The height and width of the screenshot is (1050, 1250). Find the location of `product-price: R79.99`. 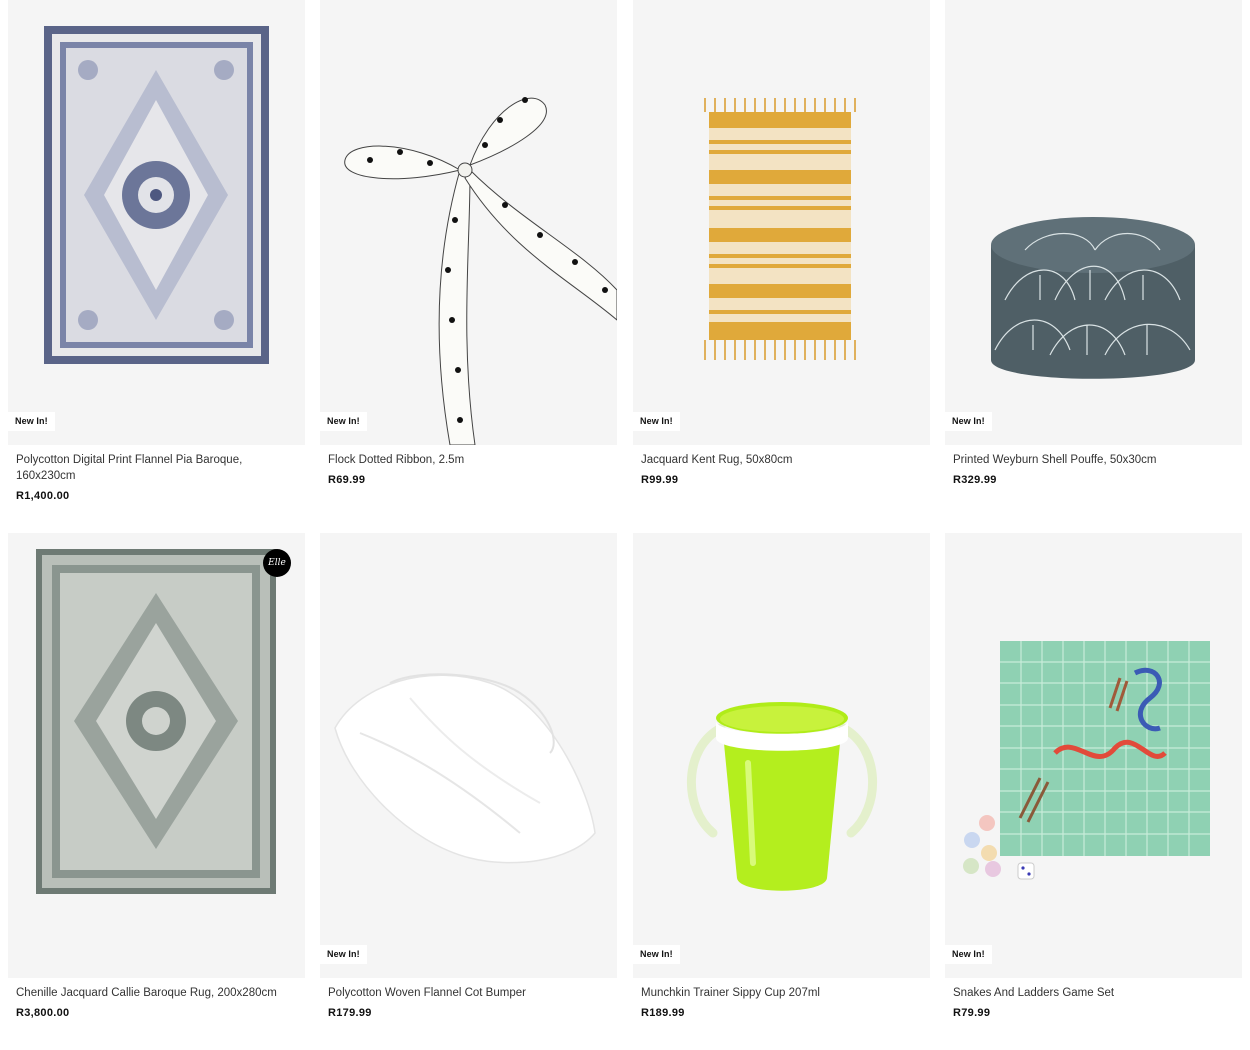

product-price: R79.99 is located at coordinates (972, 1013).